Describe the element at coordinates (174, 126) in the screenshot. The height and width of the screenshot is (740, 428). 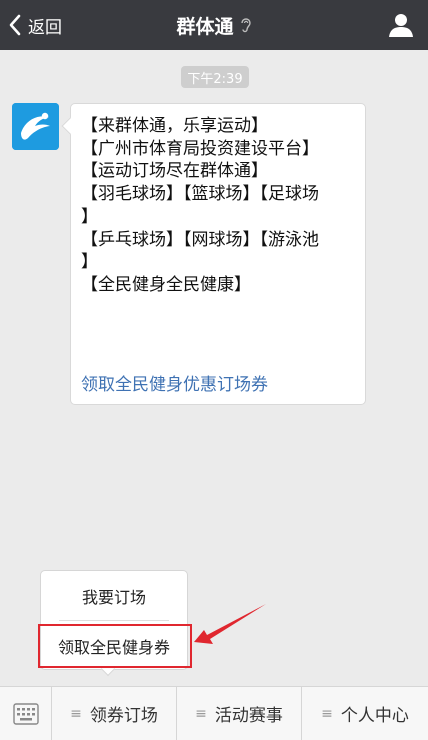
I see `message-line: 【来群体通，乐享运动】` at that location.